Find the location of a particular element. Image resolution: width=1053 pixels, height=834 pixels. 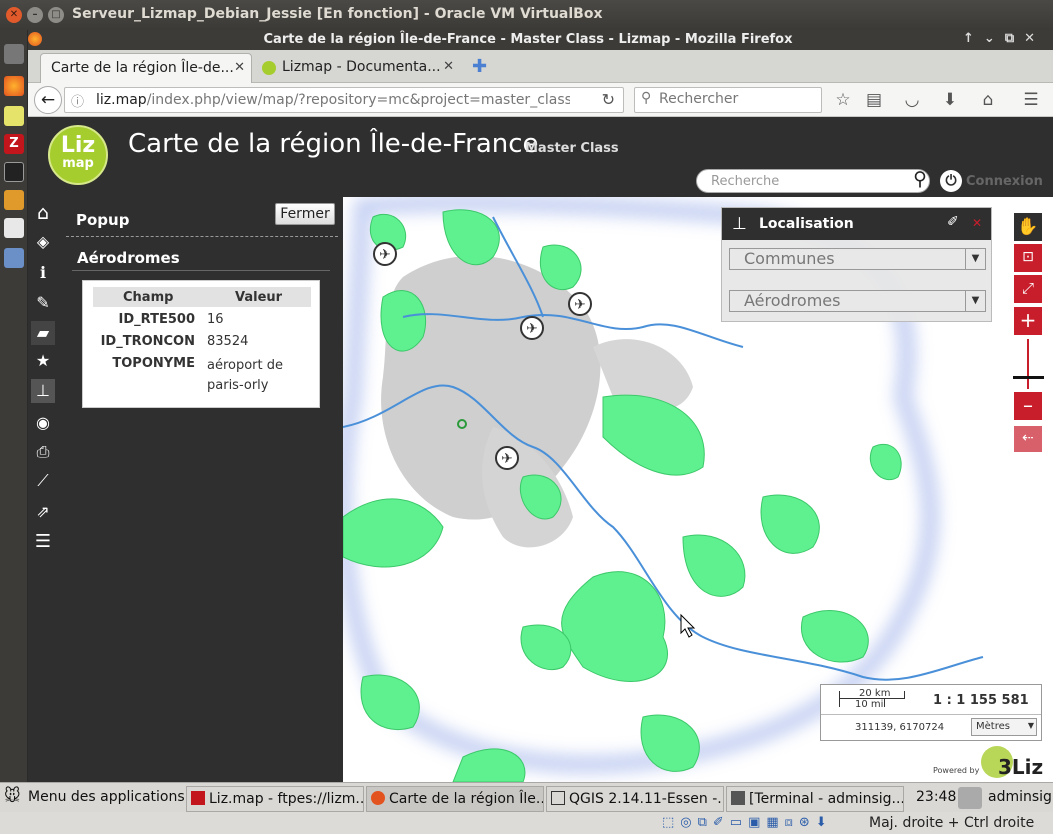

power-icon: ⏻ is located at coordinates (951, 181).